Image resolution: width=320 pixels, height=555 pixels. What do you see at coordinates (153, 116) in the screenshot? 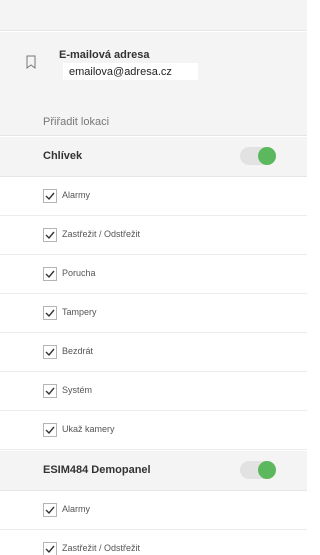
I see `assign-location-header: Přiřadit lokaci` at bounding box center [153, 116].